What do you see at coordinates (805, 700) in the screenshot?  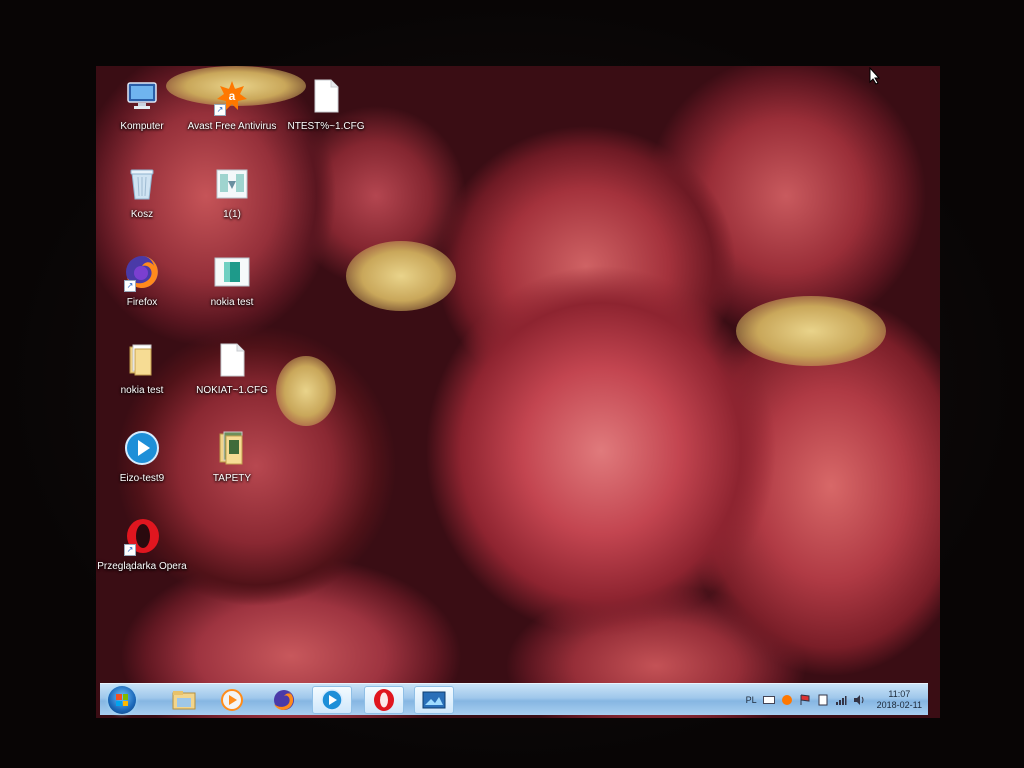 I see `action-center-flag-icon` at bounding box center [805, 700].